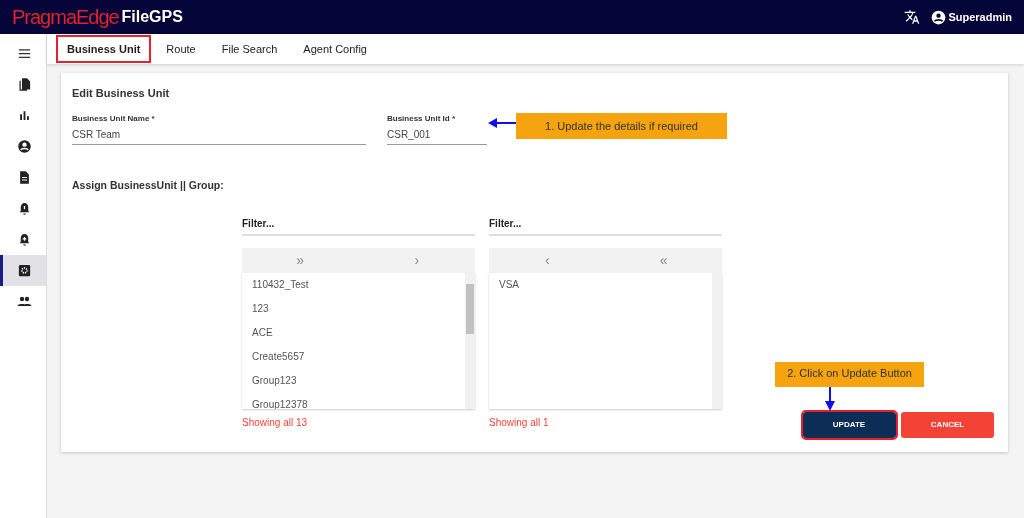 Image resolution: width=1024 pixels, height=518 pixels. What do you see at coordinates (24, 239) in the screenshot?
I see `bell-plus-icon` at bounding box center [24, 239].